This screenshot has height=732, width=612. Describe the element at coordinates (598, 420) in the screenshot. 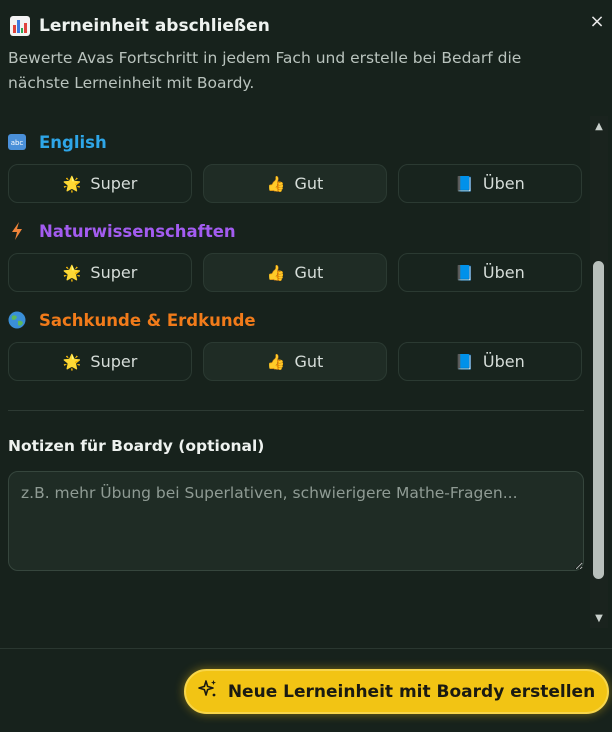

I see `scrollbar-thumb` at that location.